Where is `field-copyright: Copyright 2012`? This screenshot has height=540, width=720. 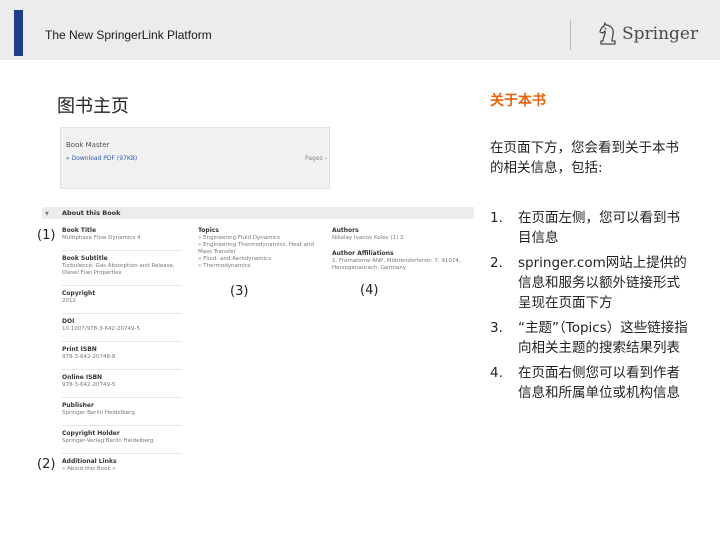 field-copyright: Copyright 2012 is located at coordinates (122, 297).